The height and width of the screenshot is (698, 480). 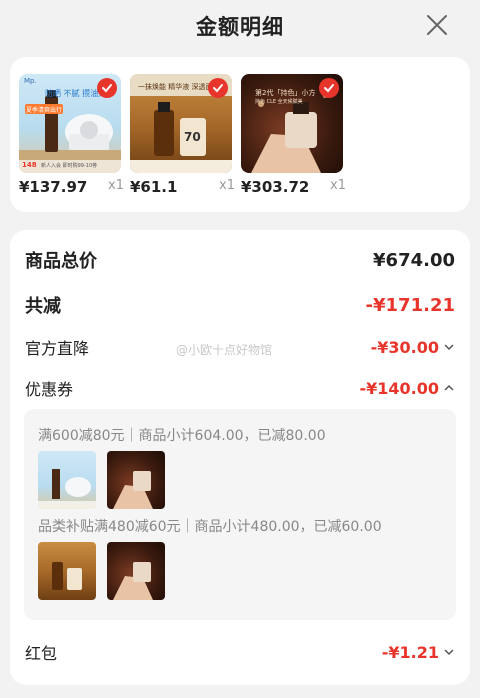 What do you see at coordinates (449, 388) in the screenshot?
I see `chevron-up-icon` at bounding box center [449, 388].